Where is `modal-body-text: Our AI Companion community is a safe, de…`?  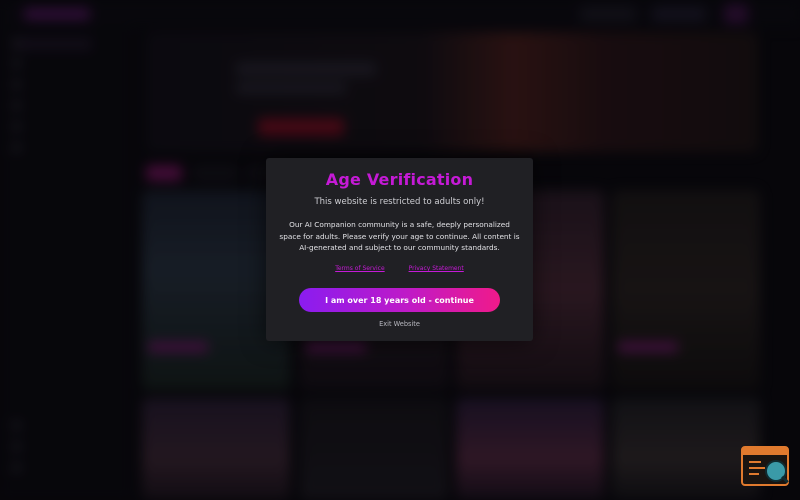
modal-body-text: Our AI Companion community is a safe, de… is located at coordinates (399, 236).